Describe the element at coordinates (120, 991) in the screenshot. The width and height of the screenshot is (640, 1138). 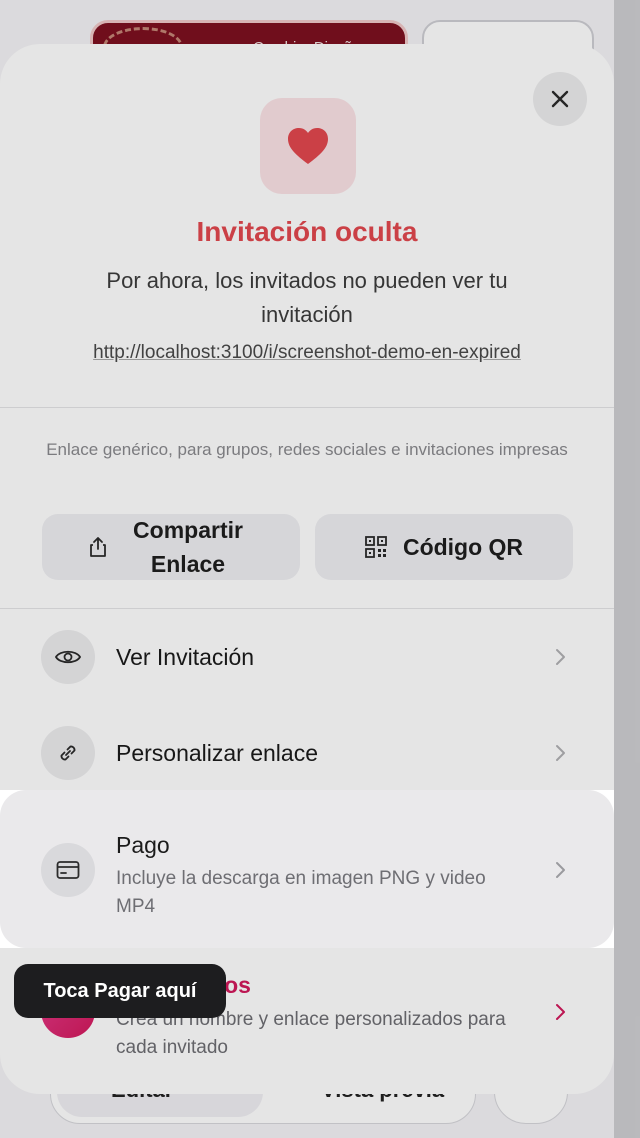
I see `pay-hint-tooltip: Toca Pagar aquí` at that location.